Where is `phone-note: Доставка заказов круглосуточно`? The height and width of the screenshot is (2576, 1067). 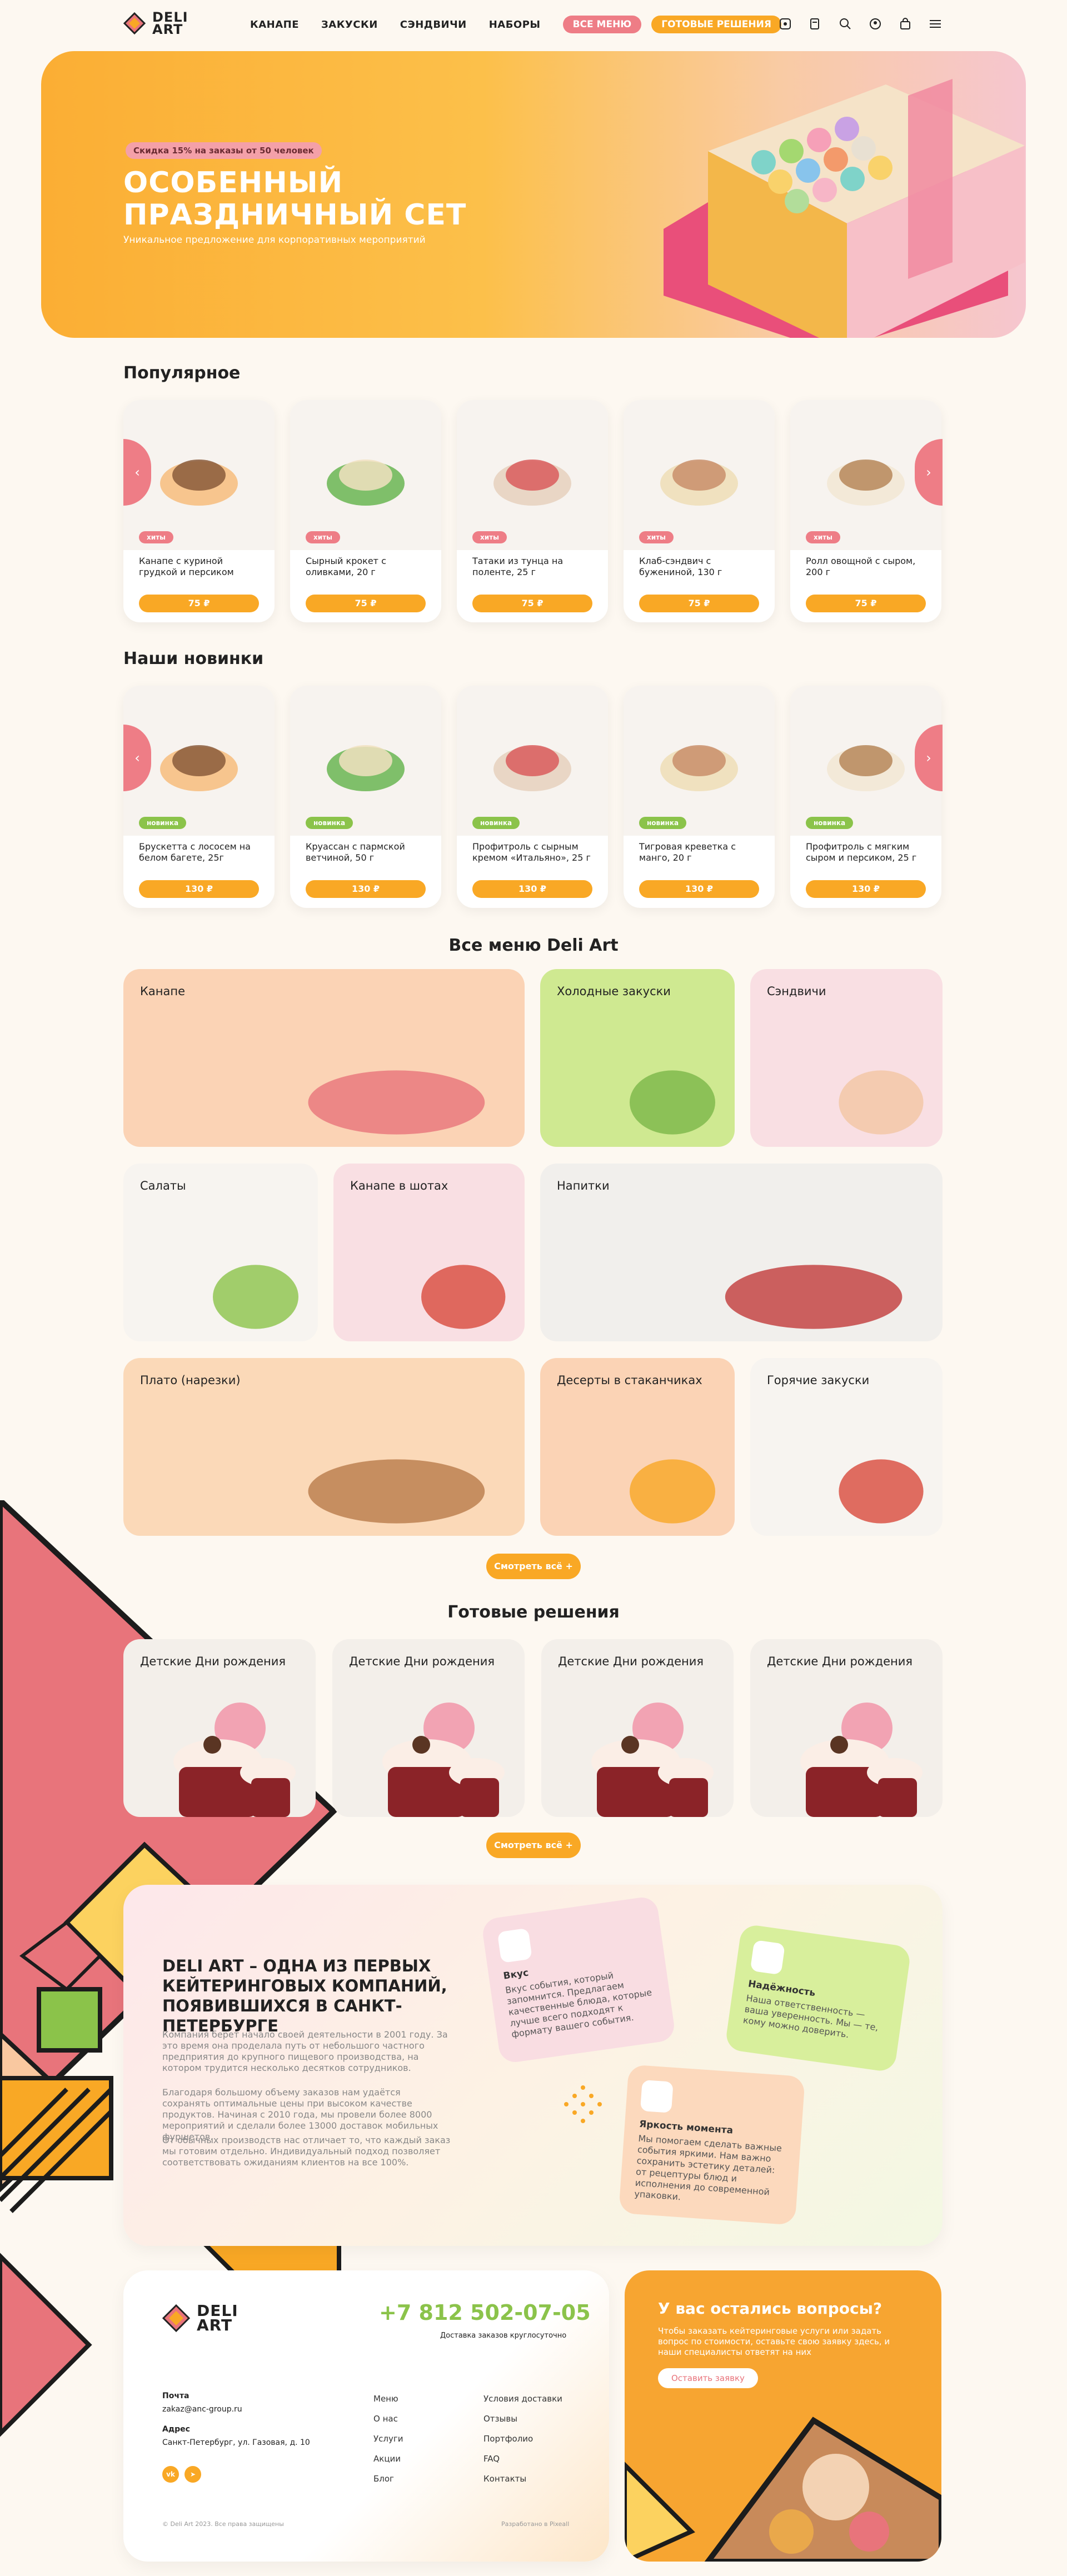
phone-note: Доставка заказов круглосуточно is located at coordinates (504, 2336).